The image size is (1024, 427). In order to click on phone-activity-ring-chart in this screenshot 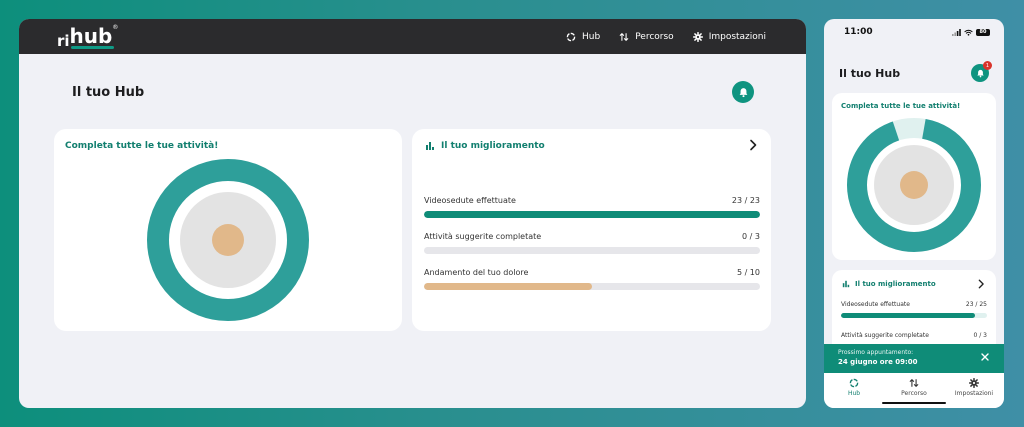, I will do `click(914, 185)`.